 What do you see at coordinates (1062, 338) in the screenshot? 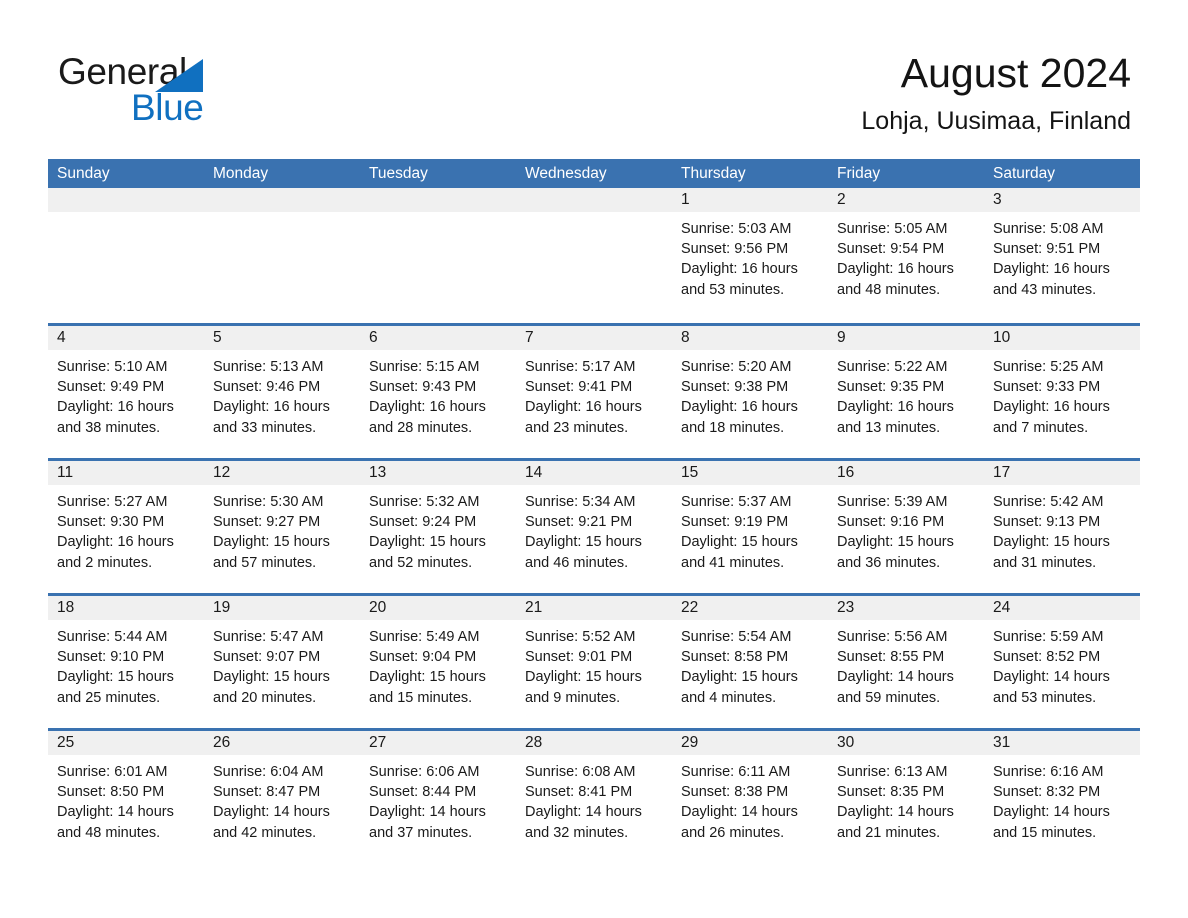
I see `day-number: 10` at bounding box center [1062, 338].